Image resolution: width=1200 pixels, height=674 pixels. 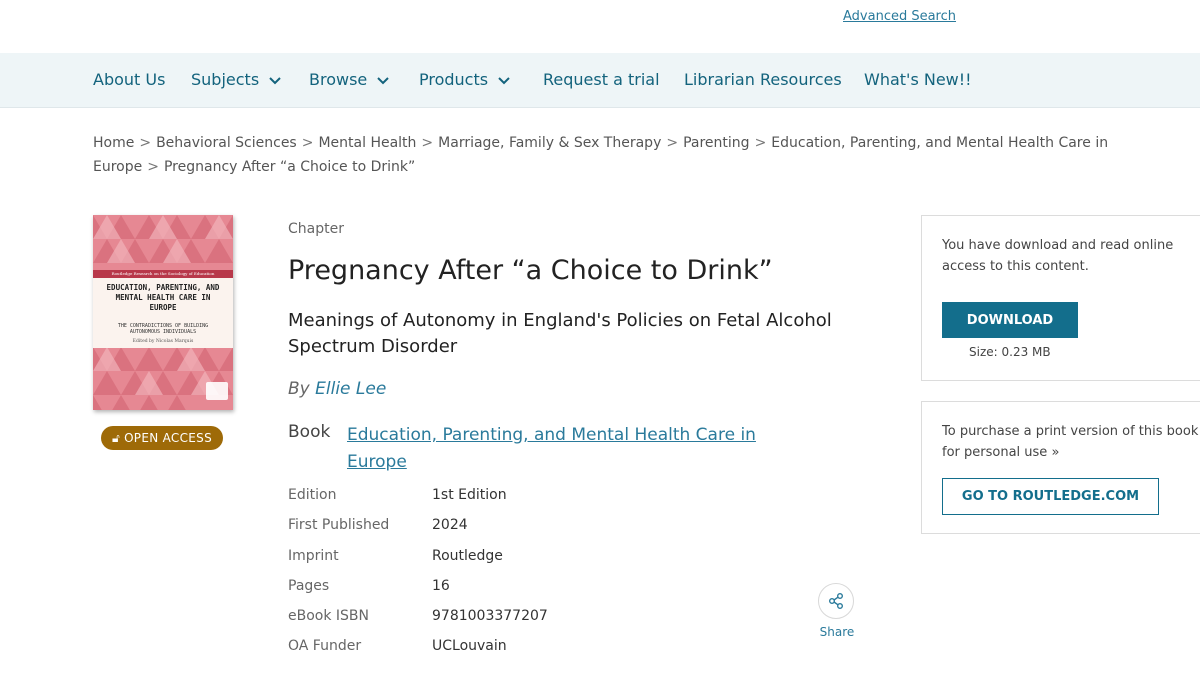 I want to click on book-label: Book, so click(x=309, y=432).